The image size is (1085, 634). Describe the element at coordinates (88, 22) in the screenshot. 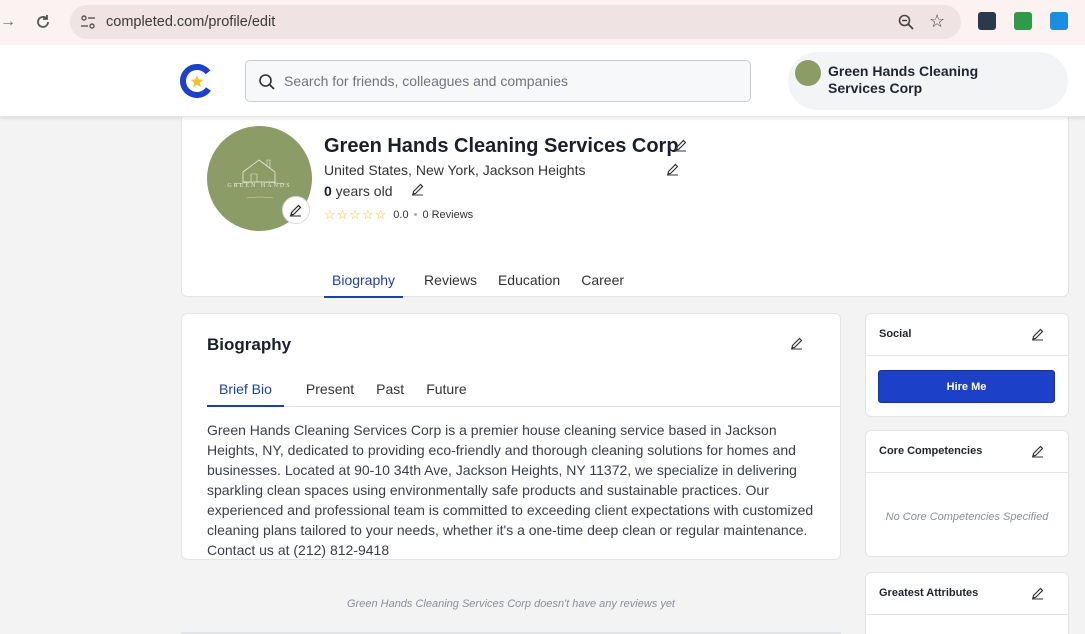

I see `site-settings-icon` at that location.